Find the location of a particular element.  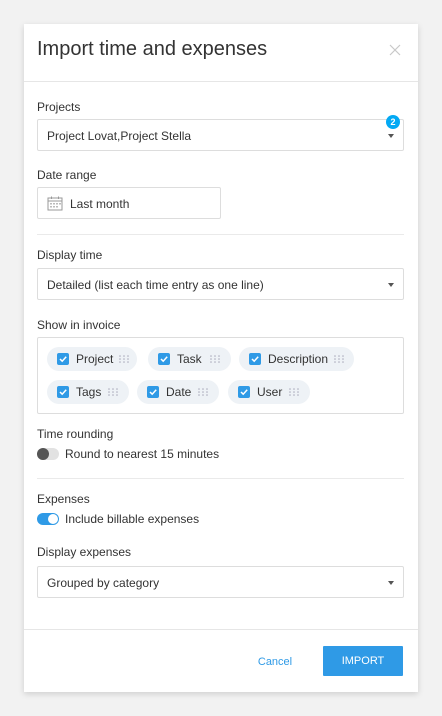

chip-description: Description is located at coordinates (296, 359).